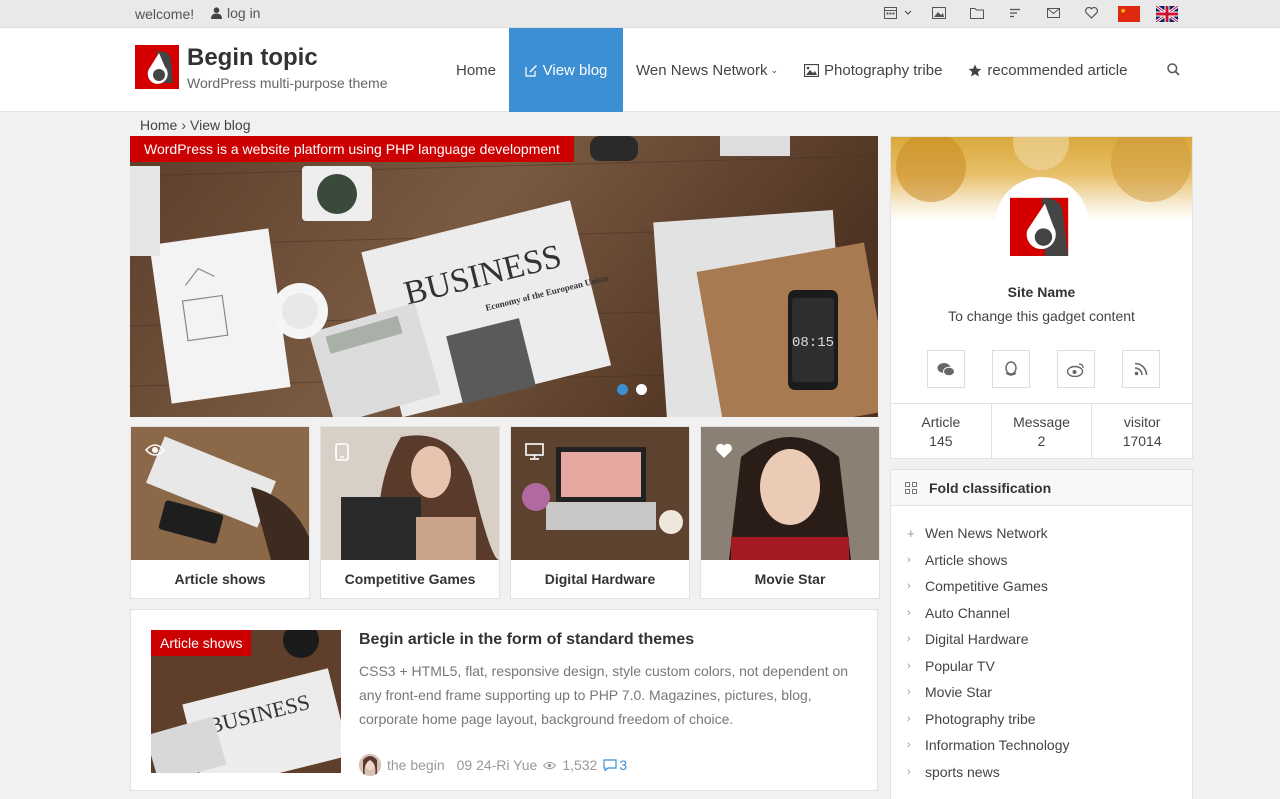  I want to click on site-logo-icon, so click(157, 67).